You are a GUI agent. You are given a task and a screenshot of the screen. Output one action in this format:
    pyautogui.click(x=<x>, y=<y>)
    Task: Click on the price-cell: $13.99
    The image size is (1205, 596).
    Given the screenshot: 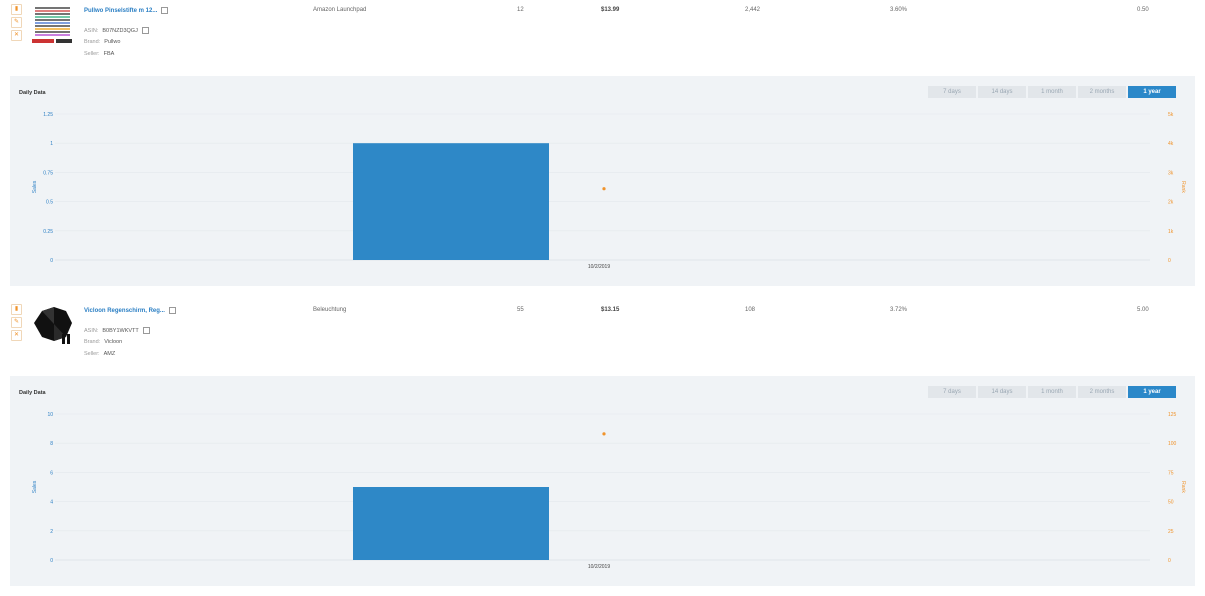 What is the action you would take?
    pyautogui.click(x=610, y=10)
    